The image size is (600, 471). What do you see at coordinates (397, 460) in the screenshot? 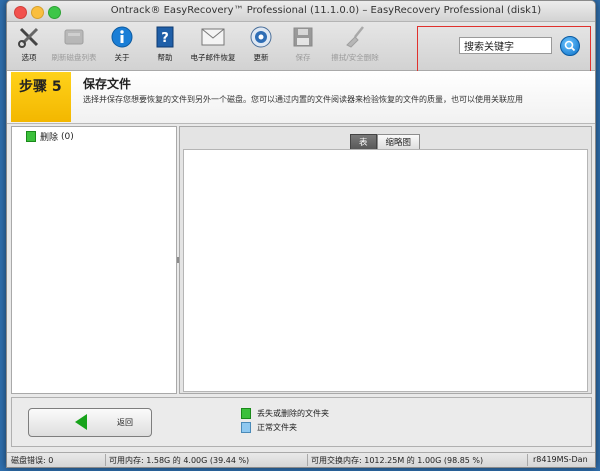
I see `status-swap: 可用交换内存: 1012.25M 的 1.00G (98.85 %)` at bounding box center [397, 460].